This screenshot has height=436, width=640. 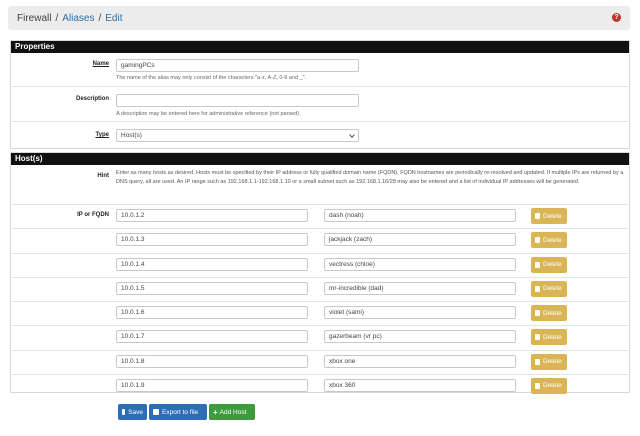 What do you see at coordinates (102, 135) in the screenshot?
I see `type-label: Type` at bounding box center [102, 135].